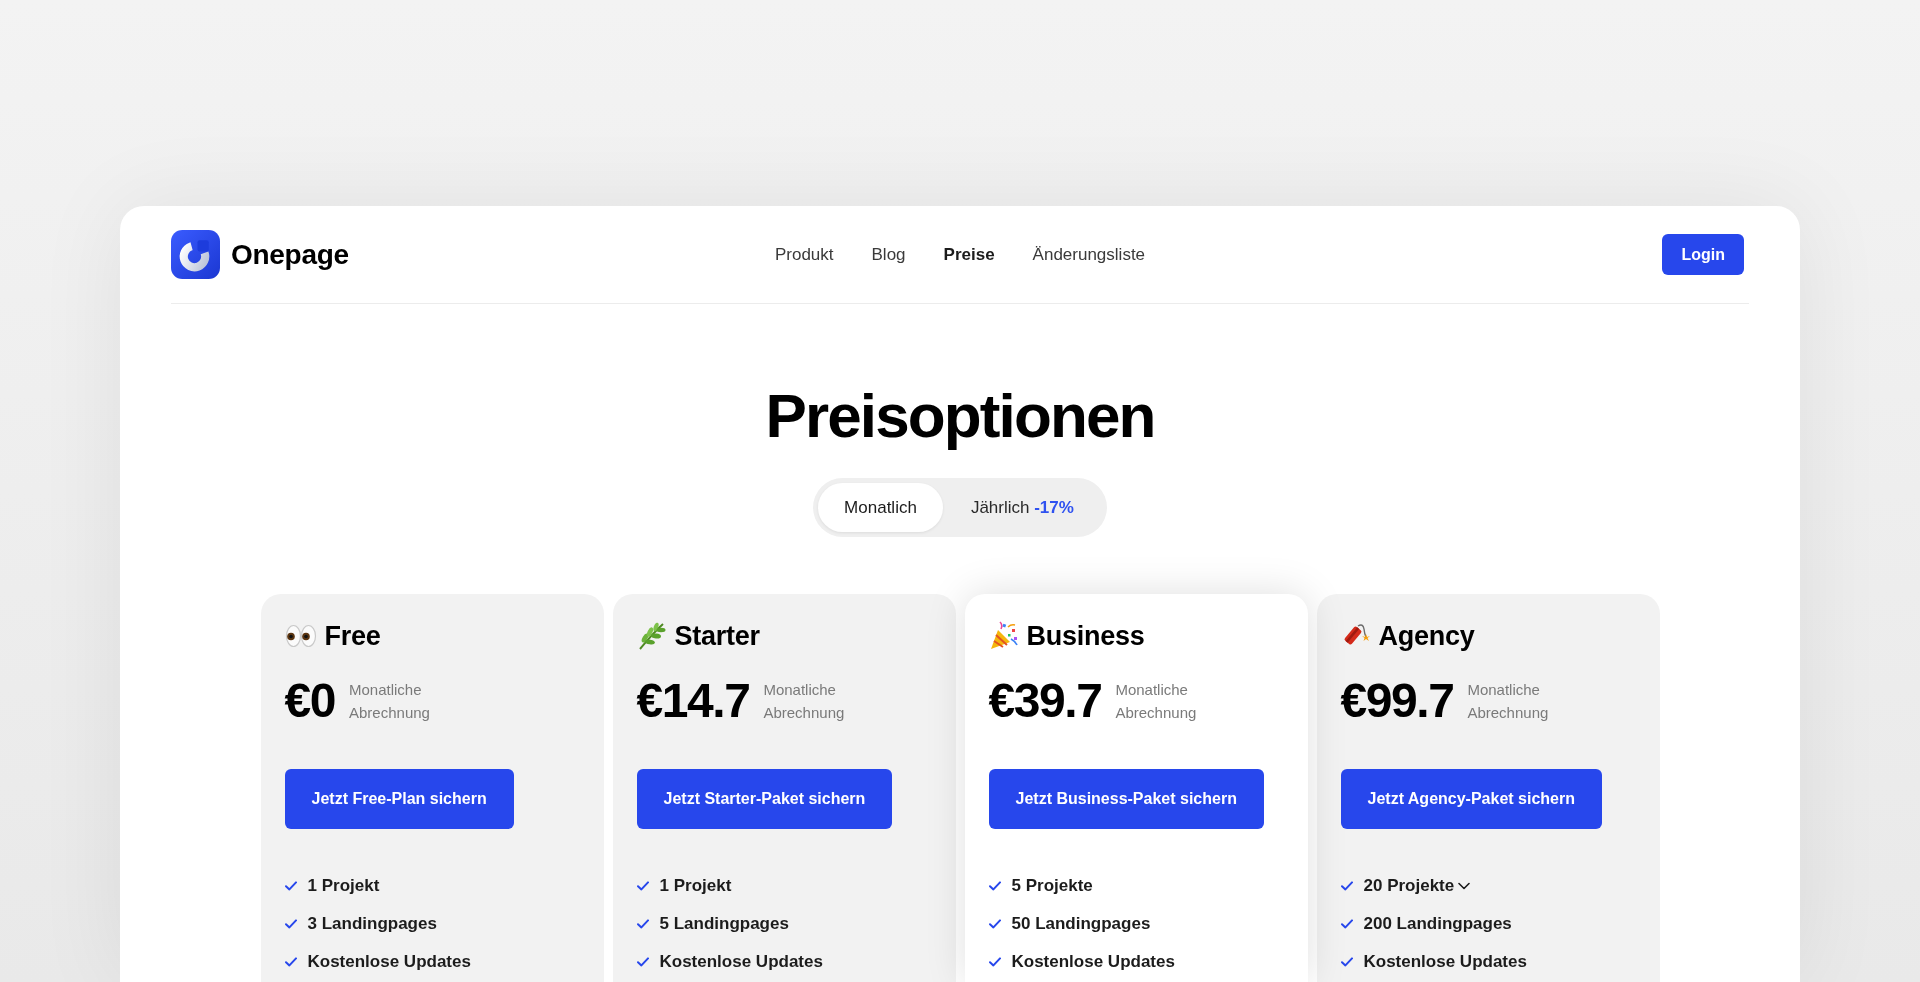 The width and height of the screenshot is (1920, 982). I want to click on brand-name: Onepage, so click(290, 254).